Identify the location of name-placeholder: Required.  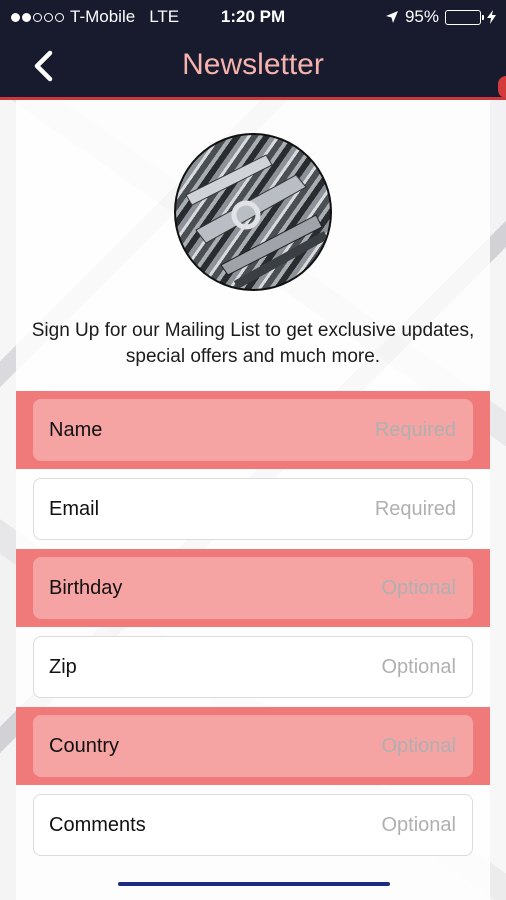
(415, 429).